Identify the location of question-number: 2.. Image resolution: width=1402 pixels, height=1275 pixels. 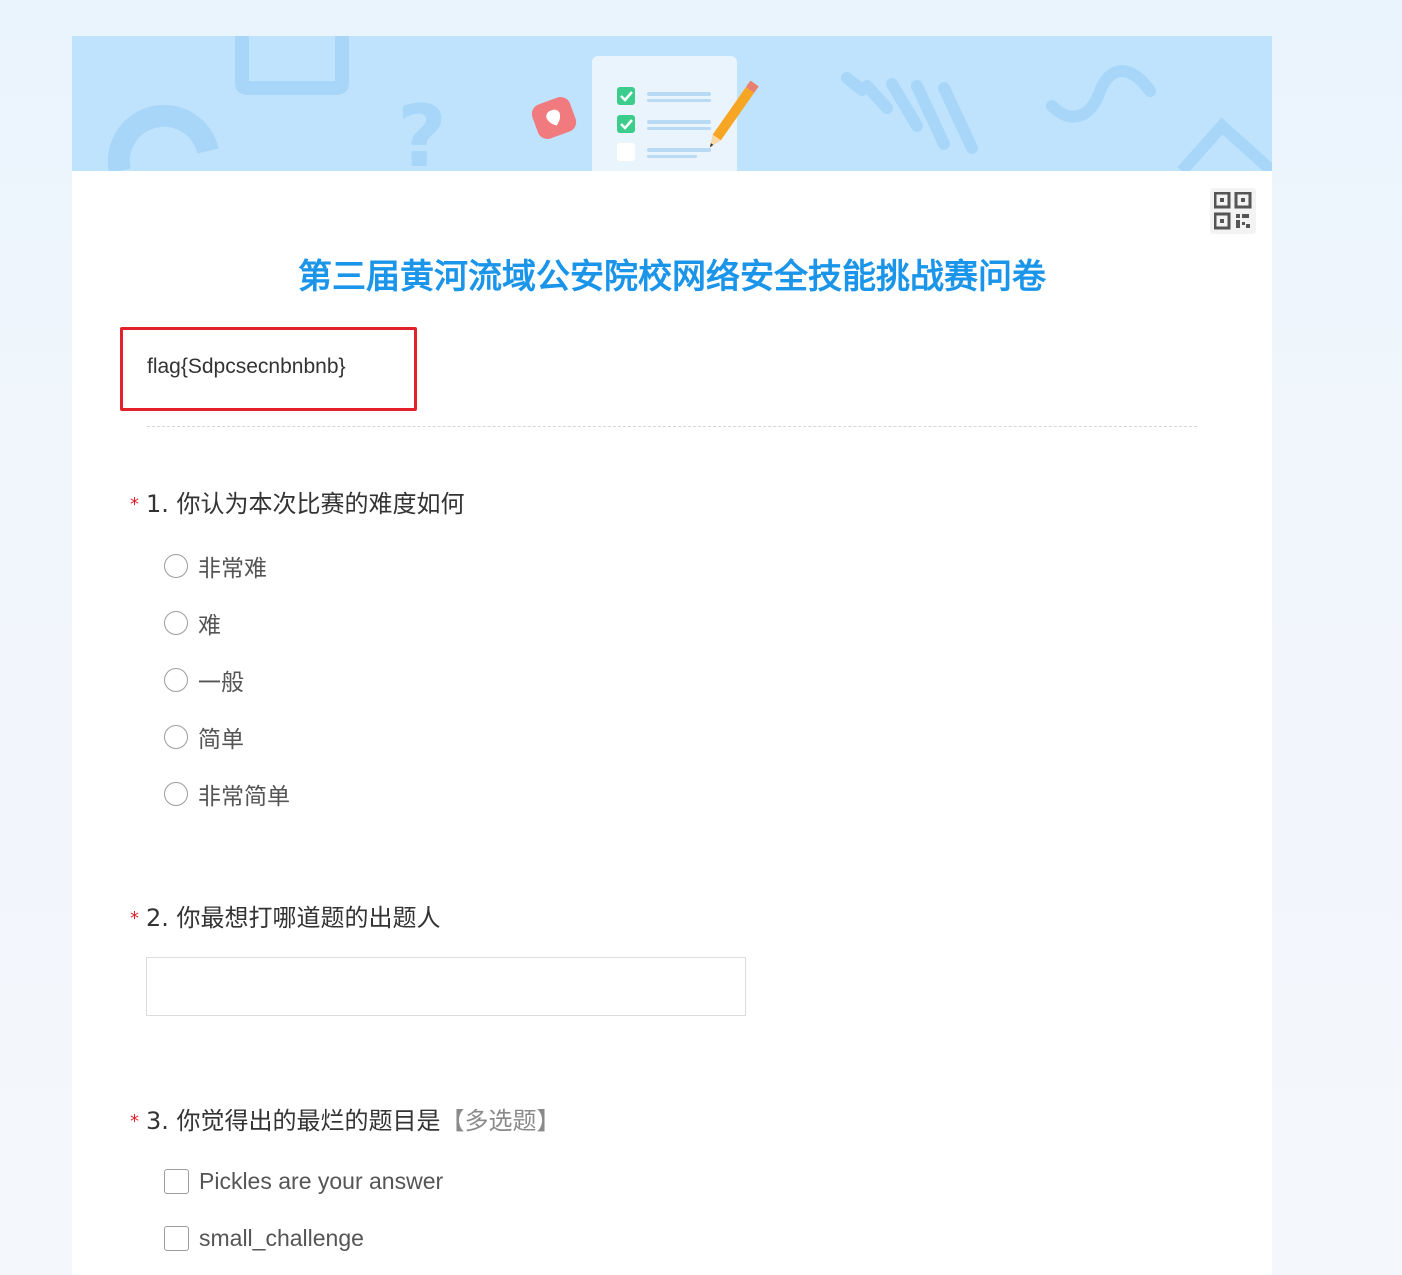
(157, 918).